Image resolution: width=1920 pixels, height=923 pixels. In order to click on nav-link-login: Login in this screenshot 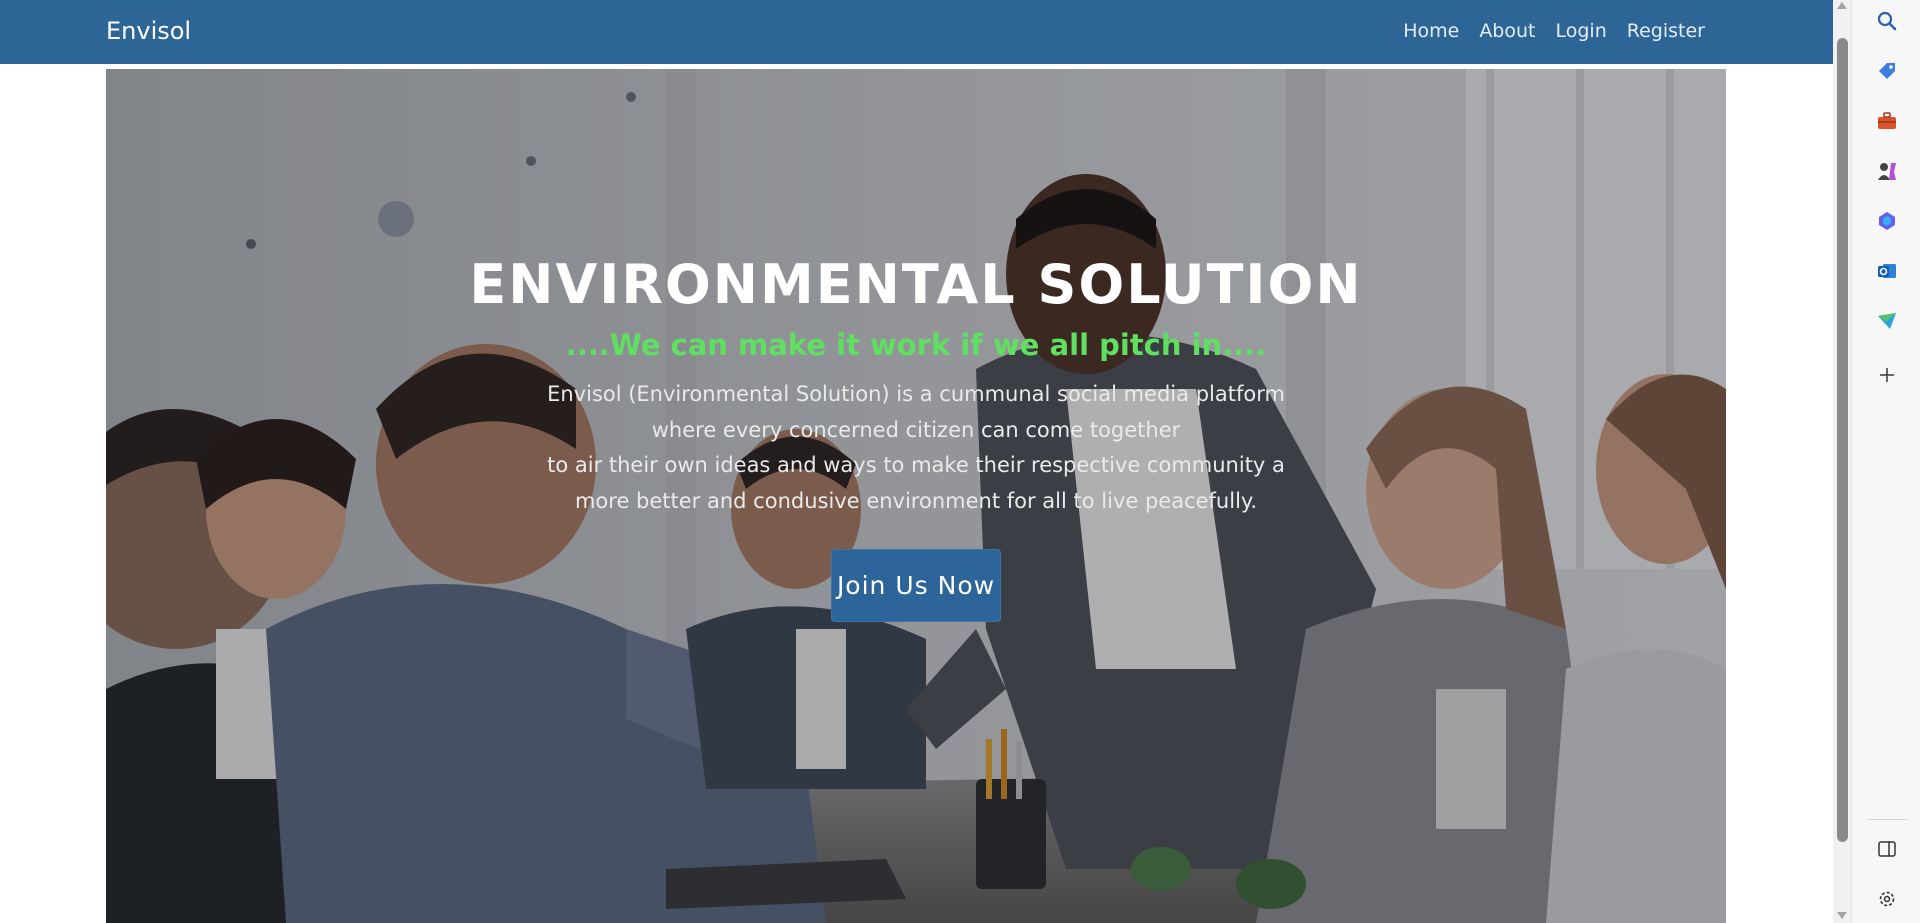, I will do `click(1581, 31)`.